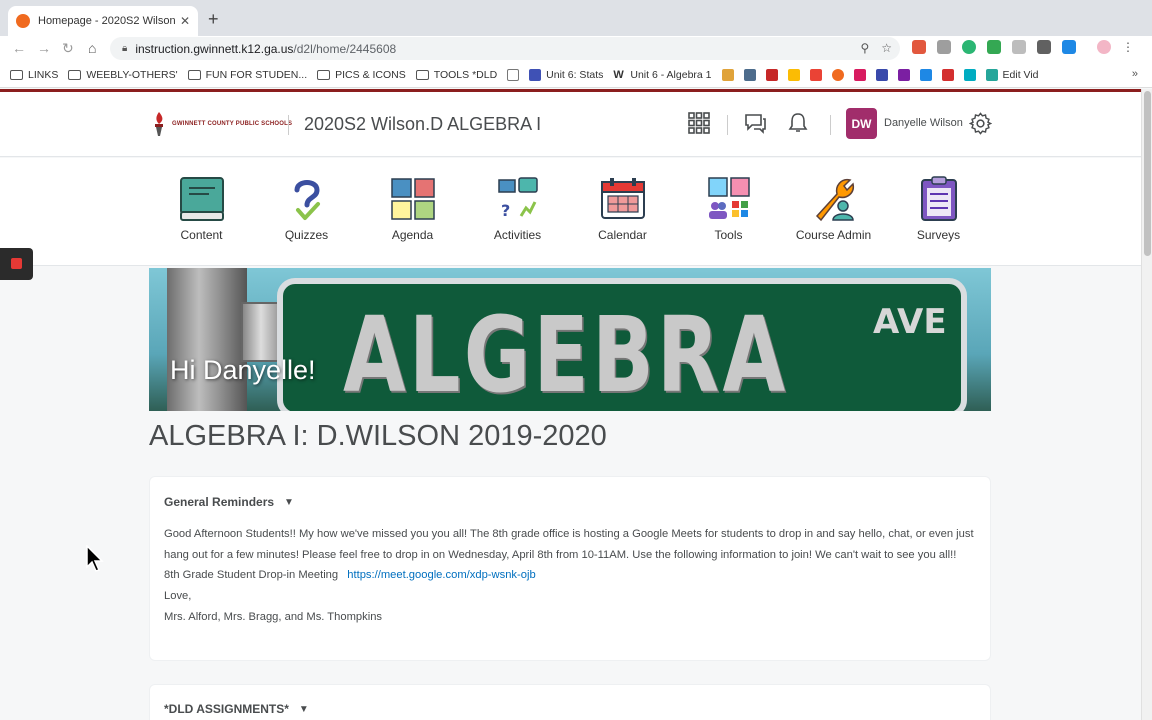  I want to click on school-logo: GWINNETT COUNTY PUBLIC SCHOOLS, so click(221, 124).